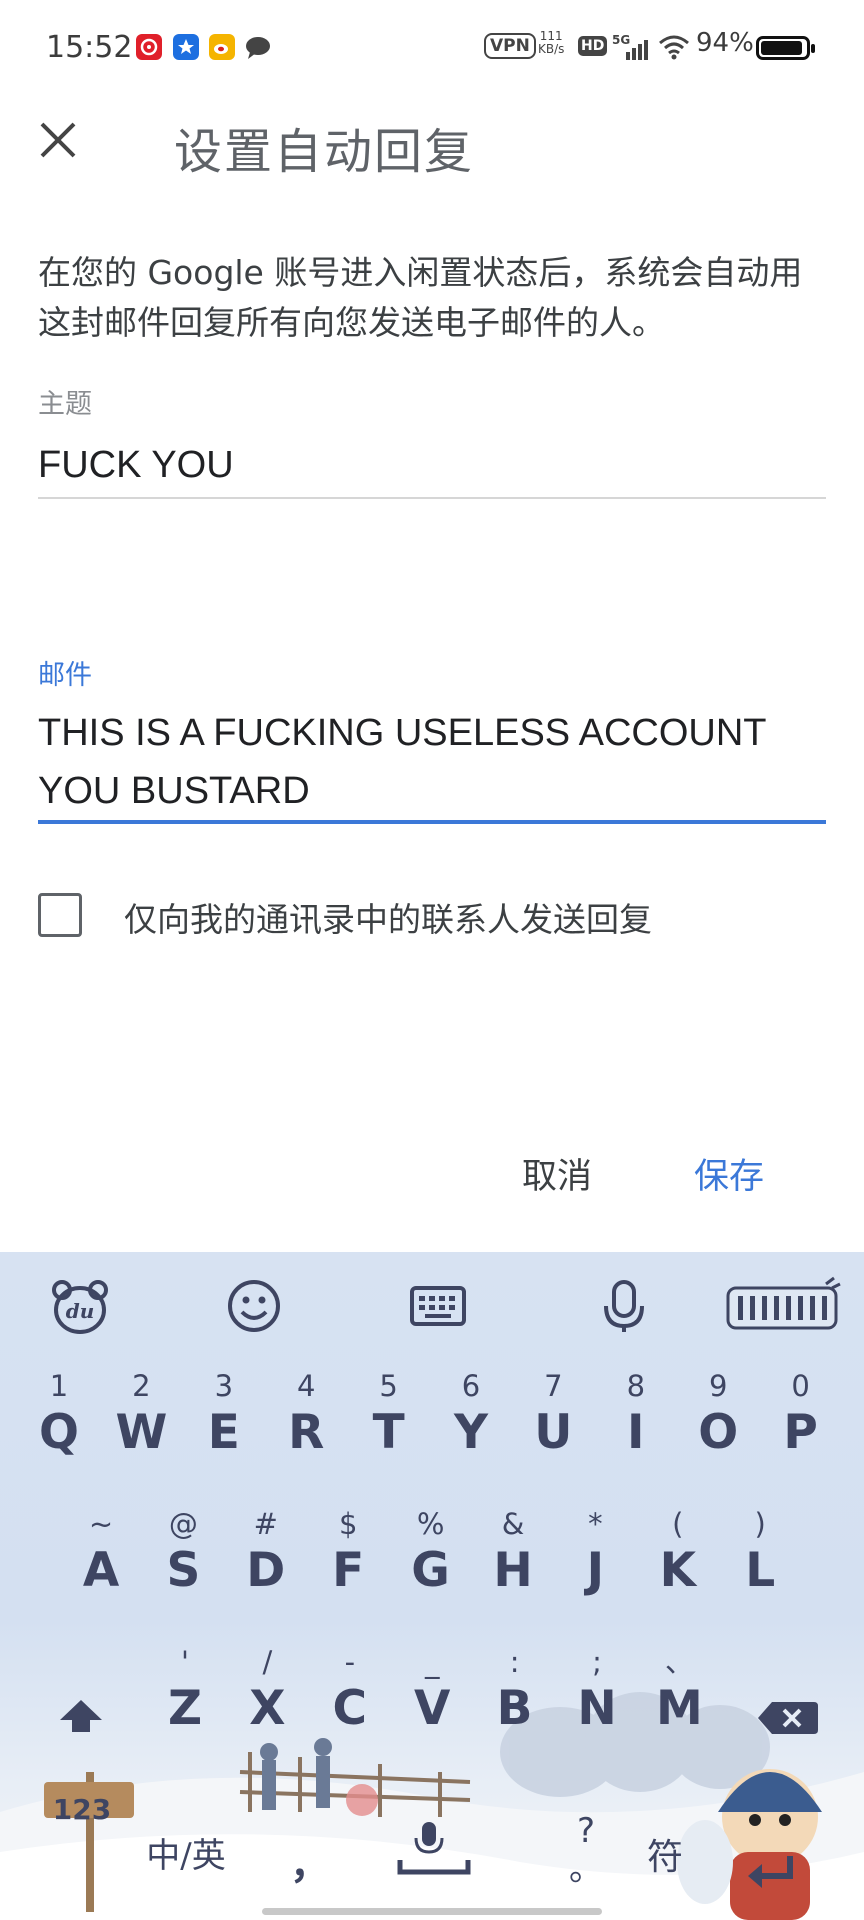  I want to click on cancel-button: 取消, so click(557, 1173).